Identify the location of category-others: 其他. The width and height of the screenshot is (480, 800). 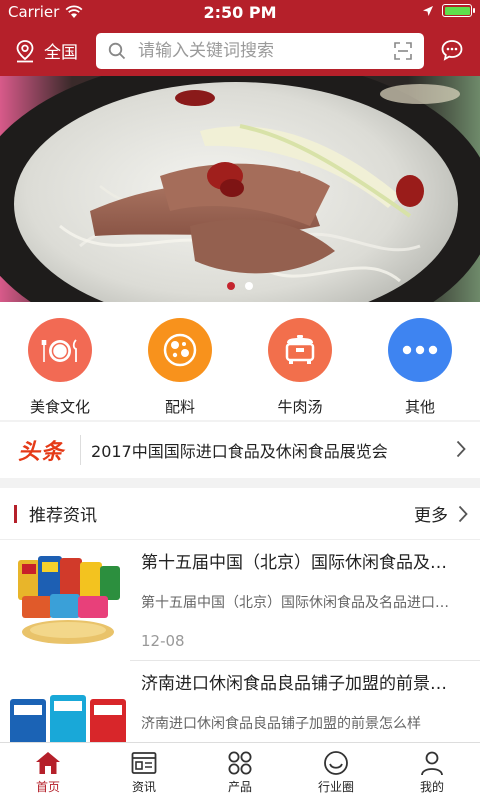
(420, 361).